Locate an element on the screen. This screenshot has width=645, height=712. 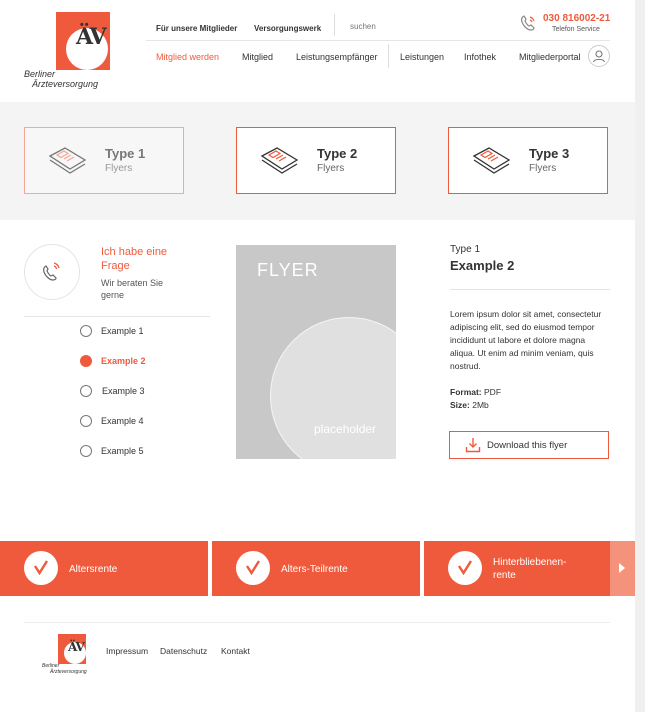
user-icon is located at coordinates (599, 56).